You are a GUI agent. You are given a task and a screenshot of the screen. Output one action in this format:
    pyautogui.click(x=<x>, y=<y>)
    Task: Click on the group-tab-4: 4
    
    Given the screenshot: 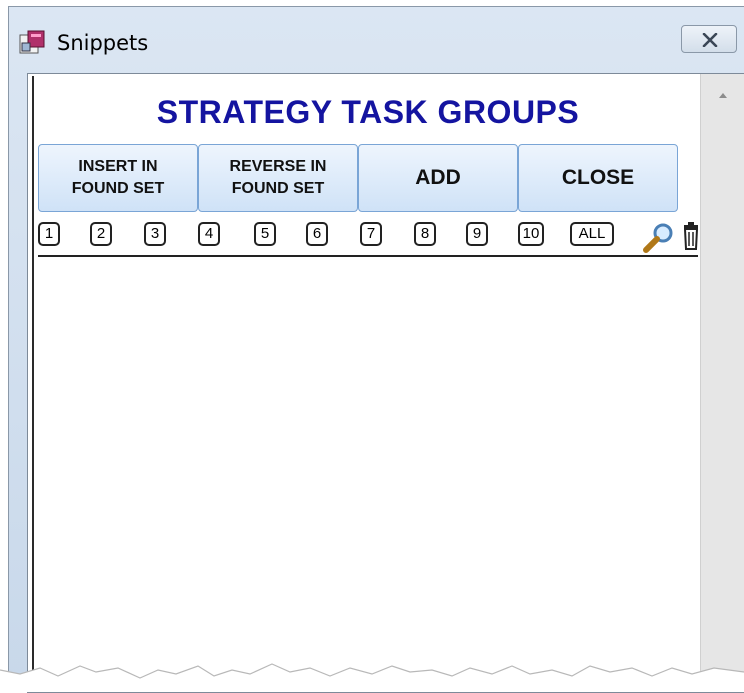 What is the action you would take?
    pyautogui.click(x=209, y=234)
    